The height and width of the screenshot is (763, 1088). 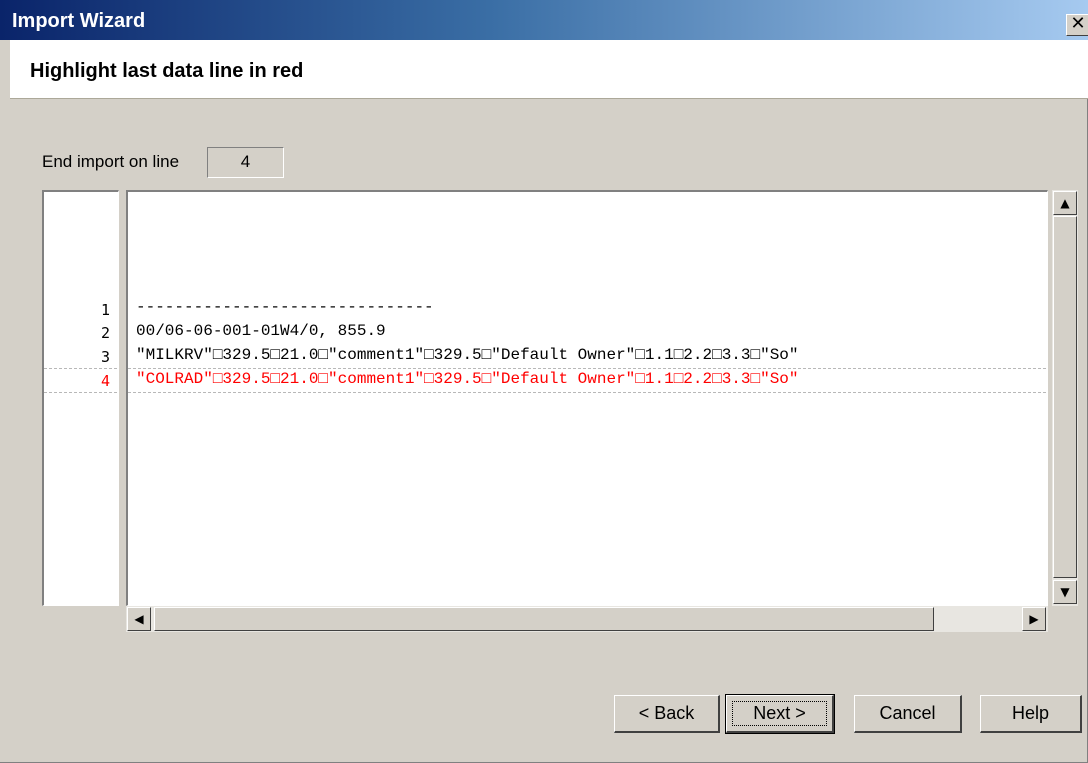 I want to click on arrow-down-icon: ▼, so click(x=1065, y=592).